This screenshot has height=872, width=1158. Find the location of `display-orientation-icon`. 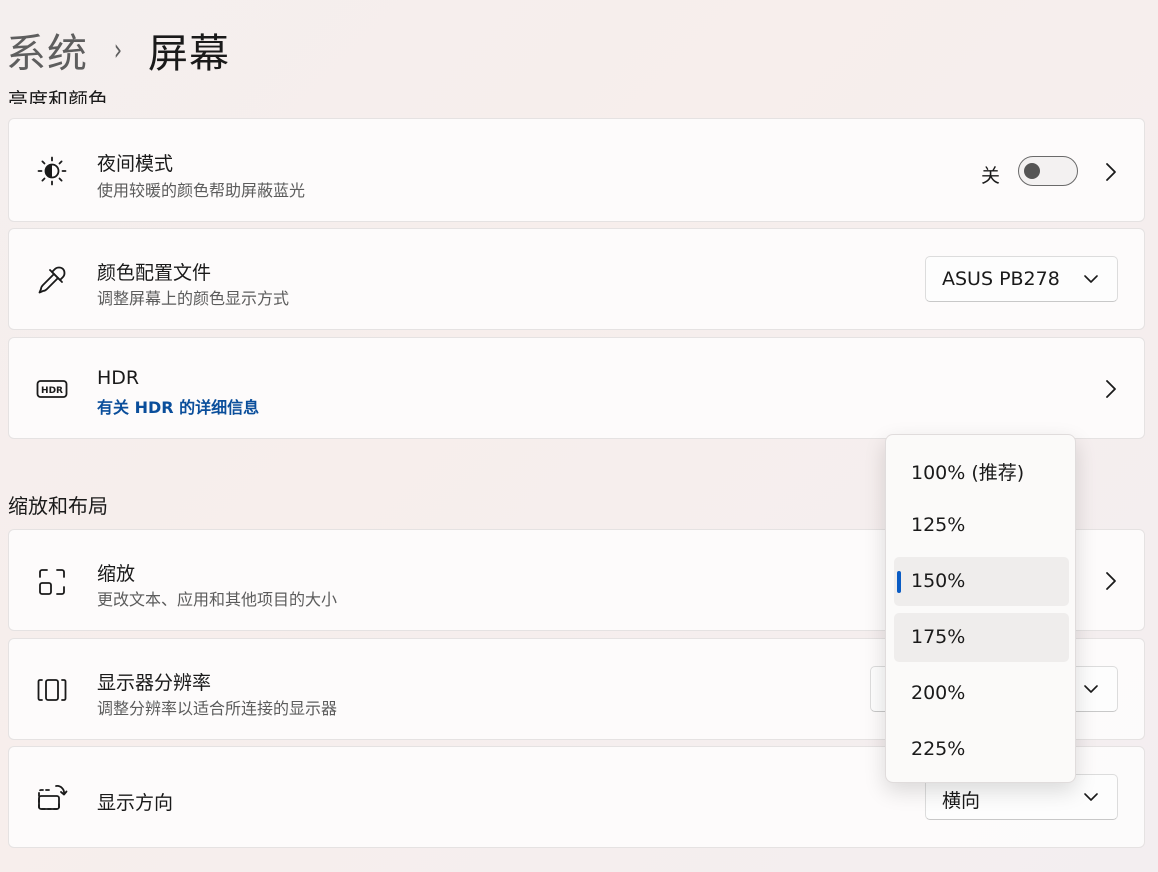

display-orientation-icon is located at coordinates (52, 798).